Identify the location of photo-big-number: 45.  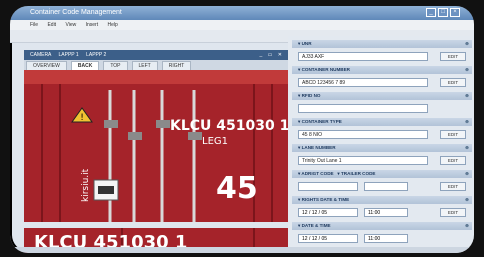
(237, 188).